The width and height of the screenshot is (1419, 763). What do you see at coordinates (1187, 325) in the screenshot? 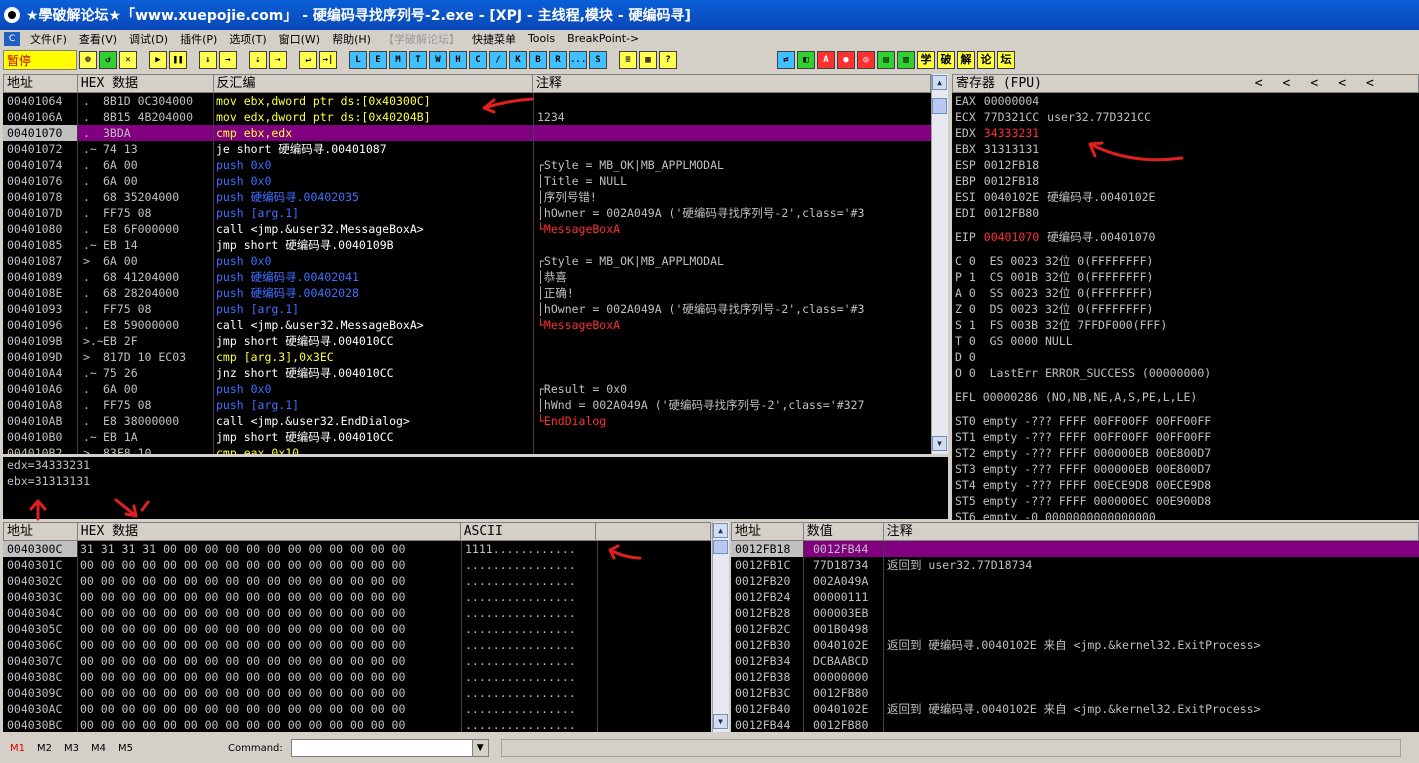
I see `flag-row: S 1 FS 003B 32位 7FFDF000(FFF)` at bounding box center [1187, 325].